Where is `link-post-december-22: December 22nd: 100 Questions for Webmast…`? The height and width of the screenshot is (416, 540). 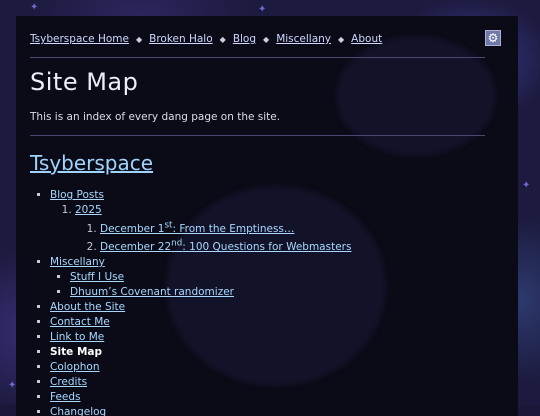 link-post-december-22: December 22nd: 100 Questions for Webmast… is located at coordinates (225, 246).